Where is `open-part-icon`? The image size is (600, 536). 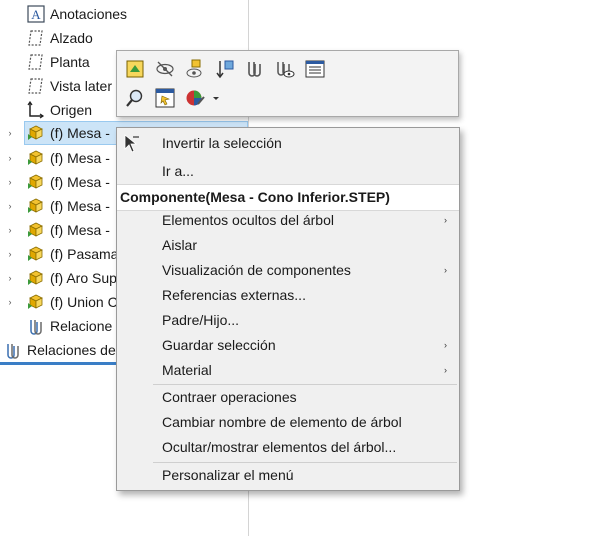 open-part-icon is located at coordinates (135, 69).